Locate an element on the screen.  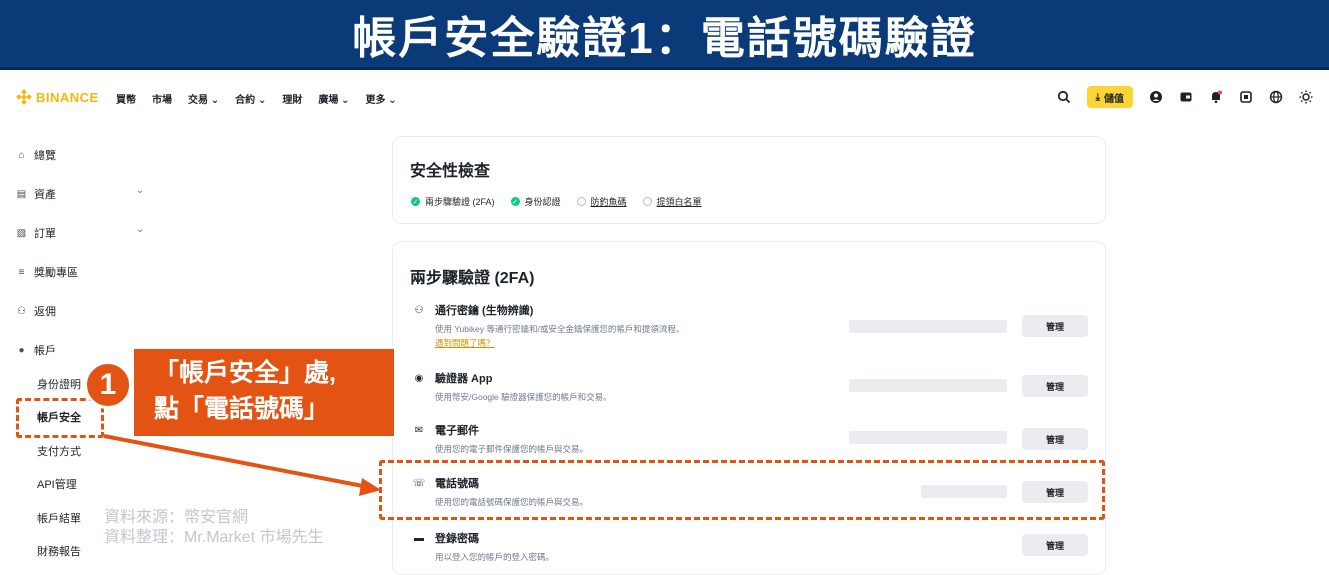
sidebar-item-assets: ▤ 資產 is located at coordinates (36, 194).